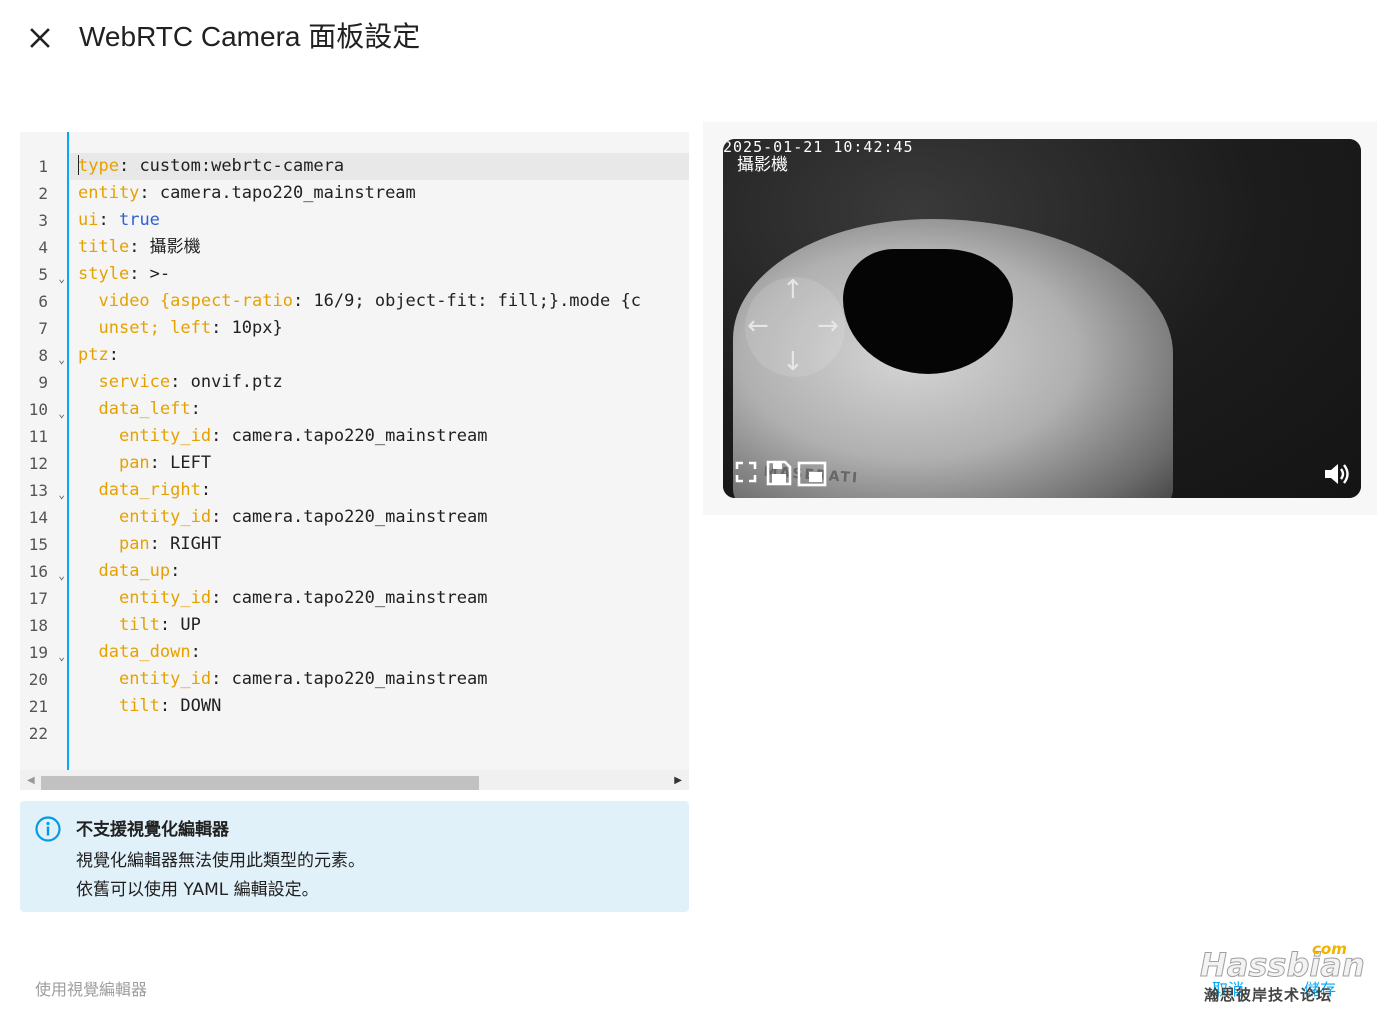 The height and width of the screenshot is (1013, 1377). I want to click on yaml-key: data_right, so click(149, 490).